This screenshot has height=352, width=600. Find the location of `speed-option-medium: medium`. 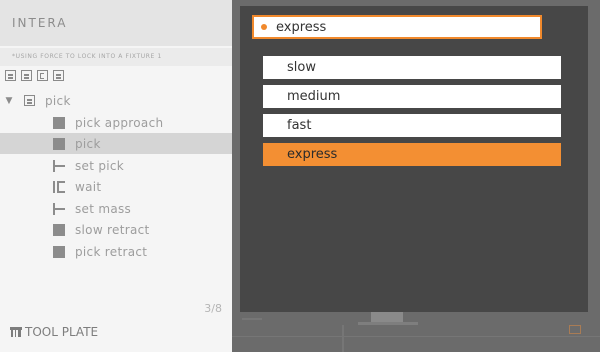

speed-option-medium: medium is located at coordinates (412, 96).